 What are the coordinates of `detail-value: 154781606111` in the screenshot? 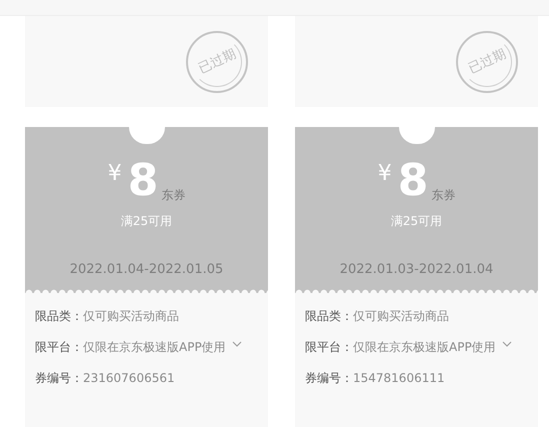 It's located at (399, 378).